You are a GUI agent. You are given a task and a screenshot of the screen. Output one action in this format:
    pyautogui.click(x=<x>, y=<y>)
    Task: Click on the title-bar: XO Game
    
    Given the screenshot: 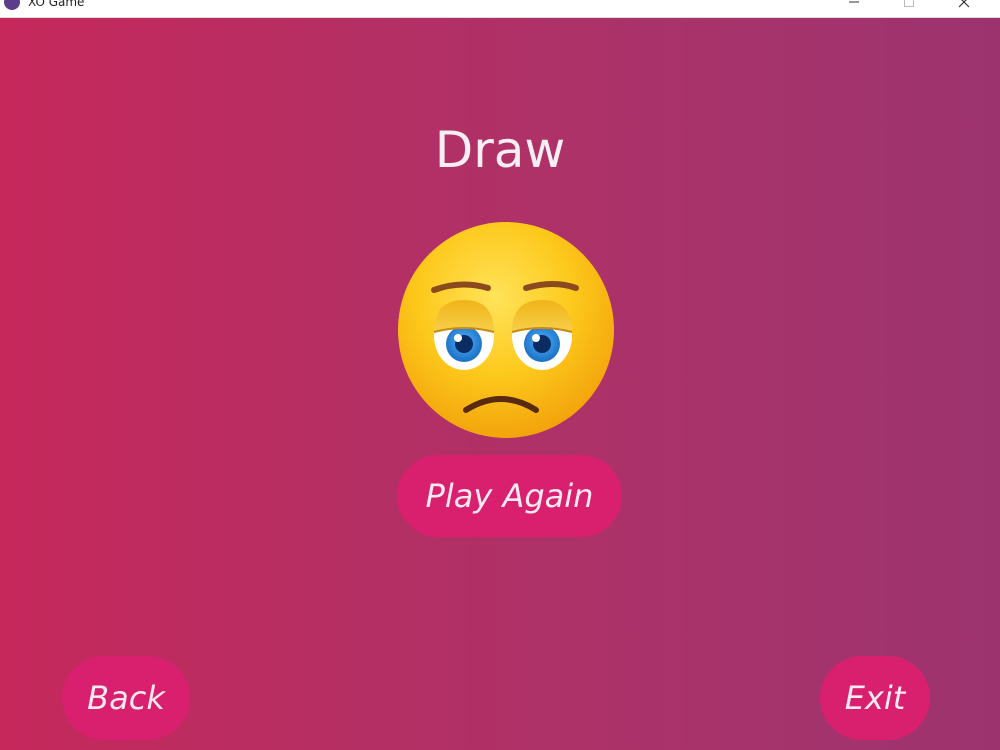 What is the action you would take?
    pyautogui.click(x=500, y=9)
    